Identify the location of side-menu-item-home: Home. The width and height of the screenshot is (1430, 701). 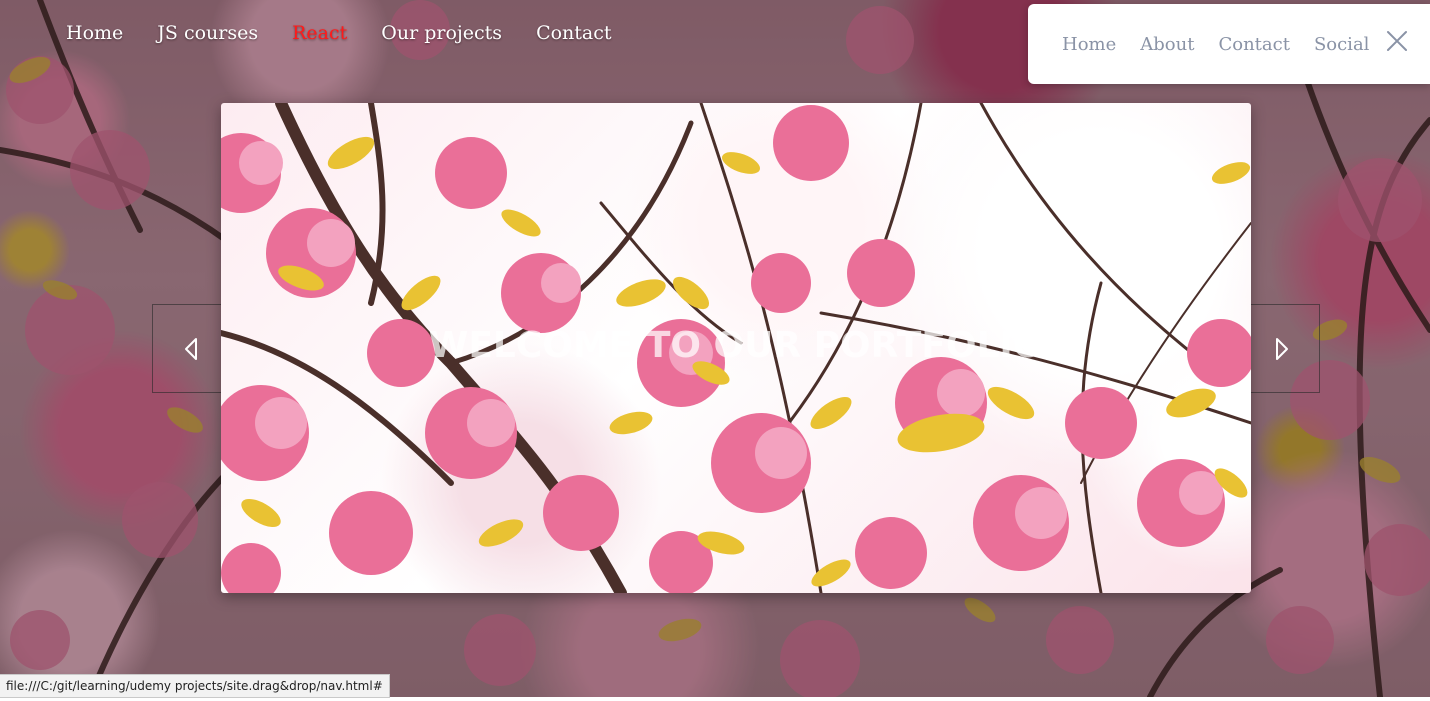
(1089, 44).